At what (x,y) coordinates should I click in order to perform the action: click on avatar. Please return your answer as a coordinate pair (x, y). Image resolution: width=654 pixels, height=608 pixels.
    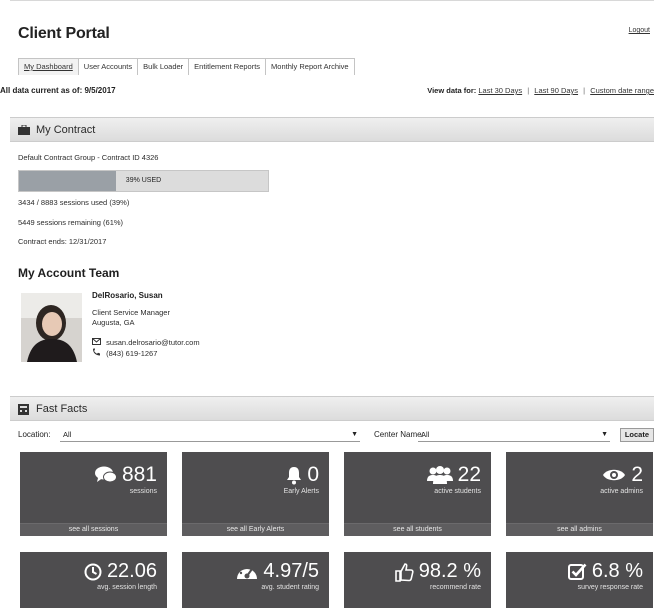
    Looking at the image, I should click on (51, 327).